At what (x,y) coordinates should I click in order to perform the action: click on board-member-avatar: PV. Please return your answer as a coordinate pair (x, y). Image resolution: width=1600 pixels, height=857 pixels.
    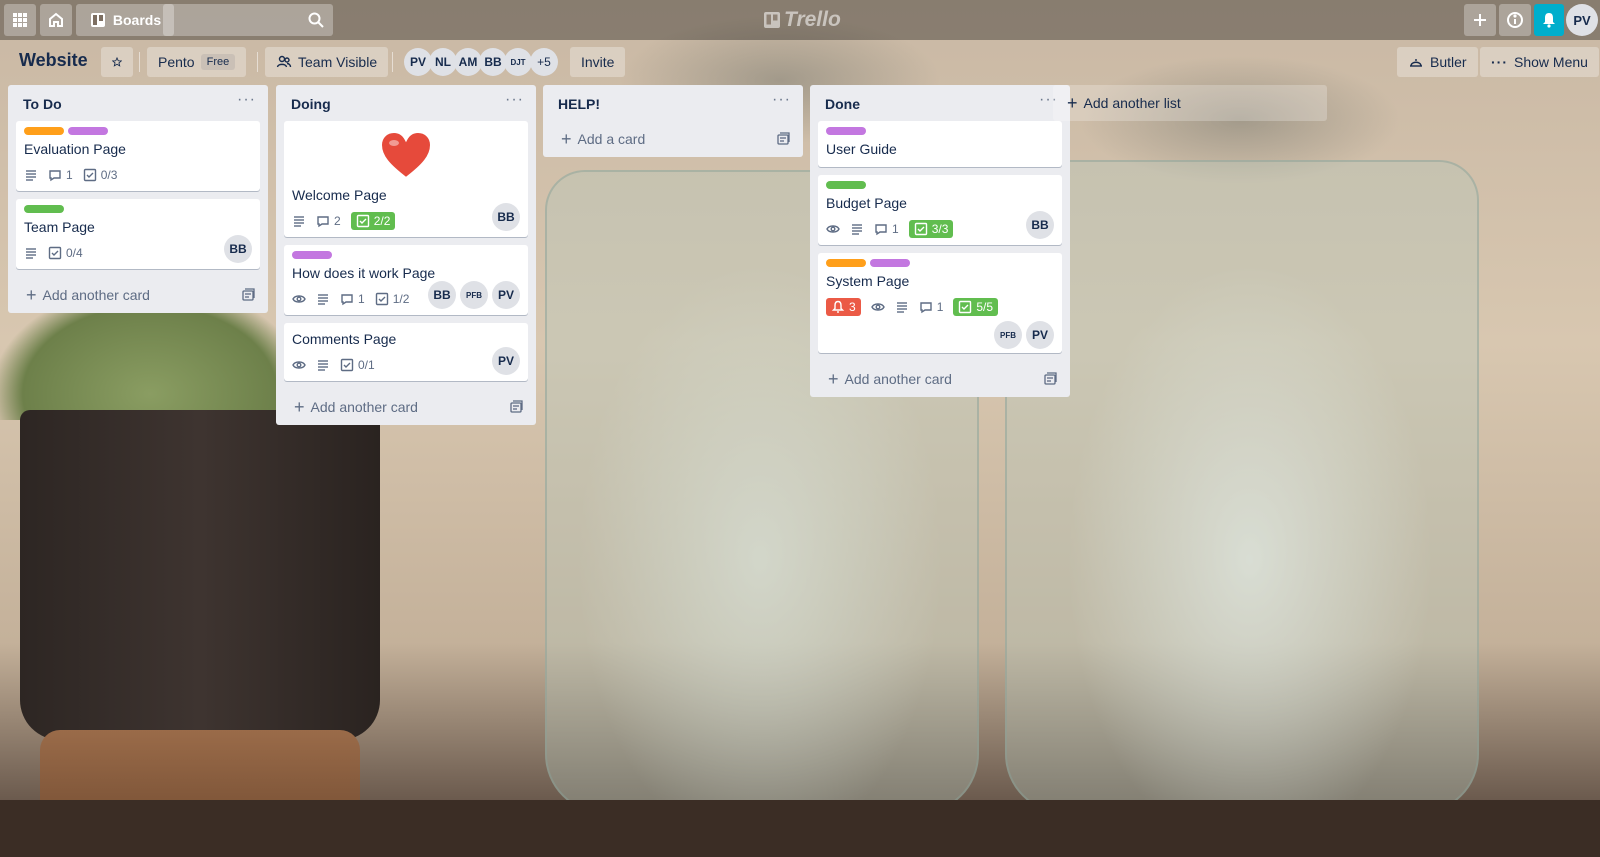
    Looking at the image, I should click on (418, 62).